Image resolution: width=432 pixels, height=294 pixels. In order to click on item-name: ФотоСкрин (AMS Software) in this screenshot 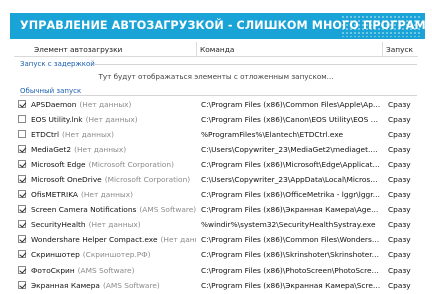, I will do `click(83, 270)`.